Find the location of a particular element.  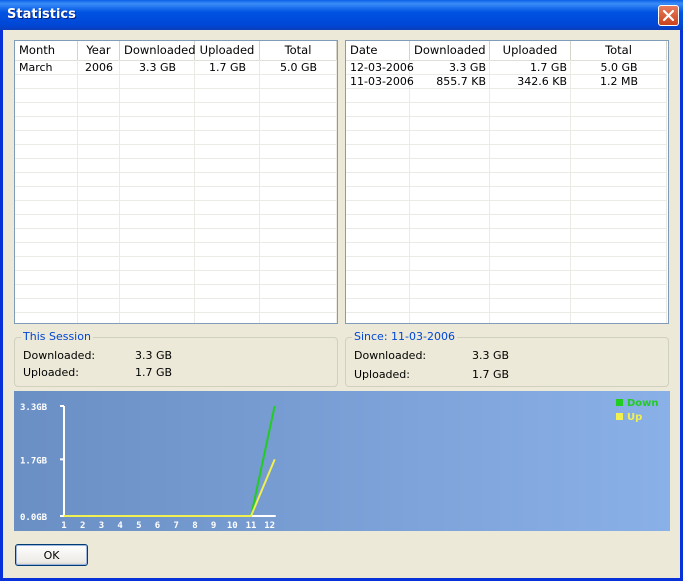

x-tick-label: 3 is located at coordinates (101, 526).